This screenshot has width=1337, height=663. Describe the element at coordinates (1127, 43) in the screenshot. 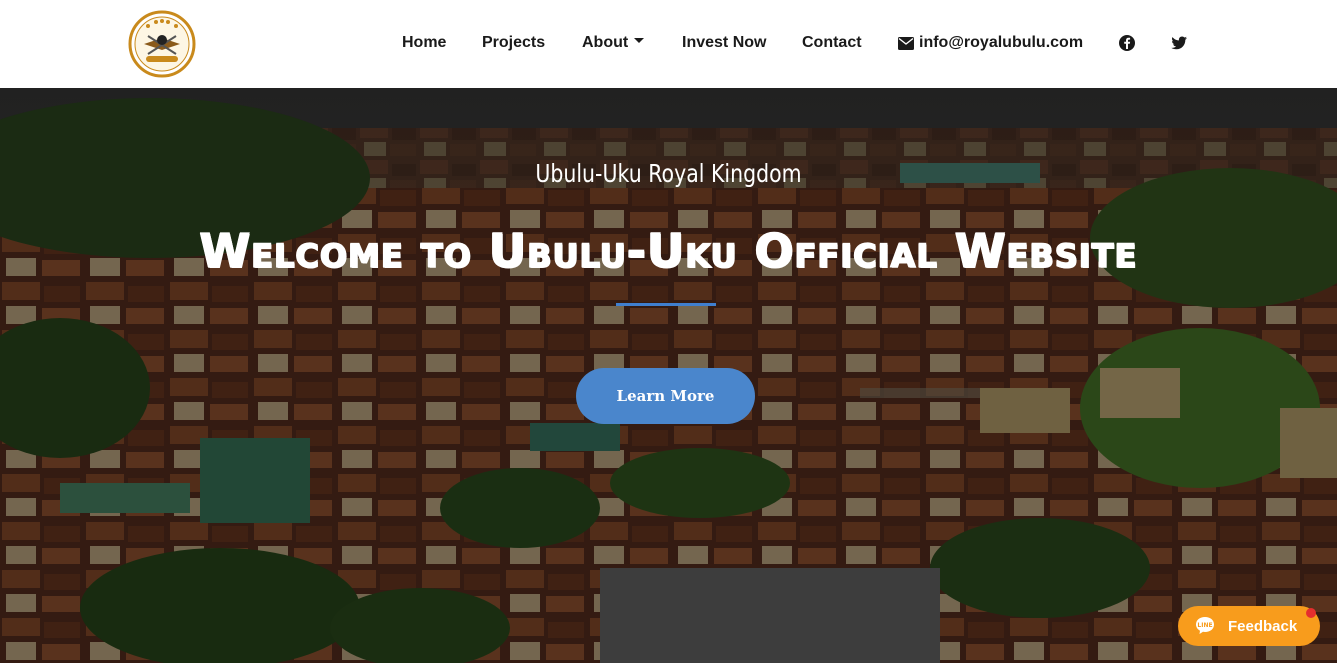

I see `facebook-icon` at that location.